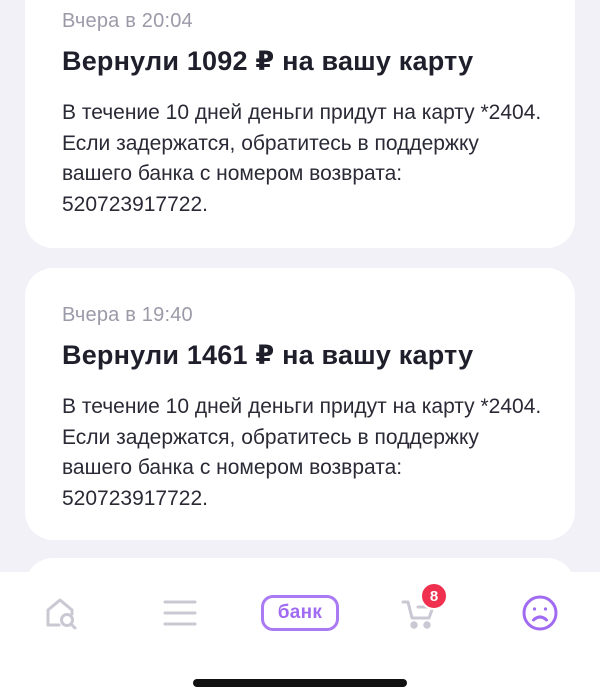 Image resolution: width=600 pixels, height=698 pixels. What do you see at coordinates (300, 565) in the screenshot?
I see `notification-card-partial` at bounding box center [300, 565].